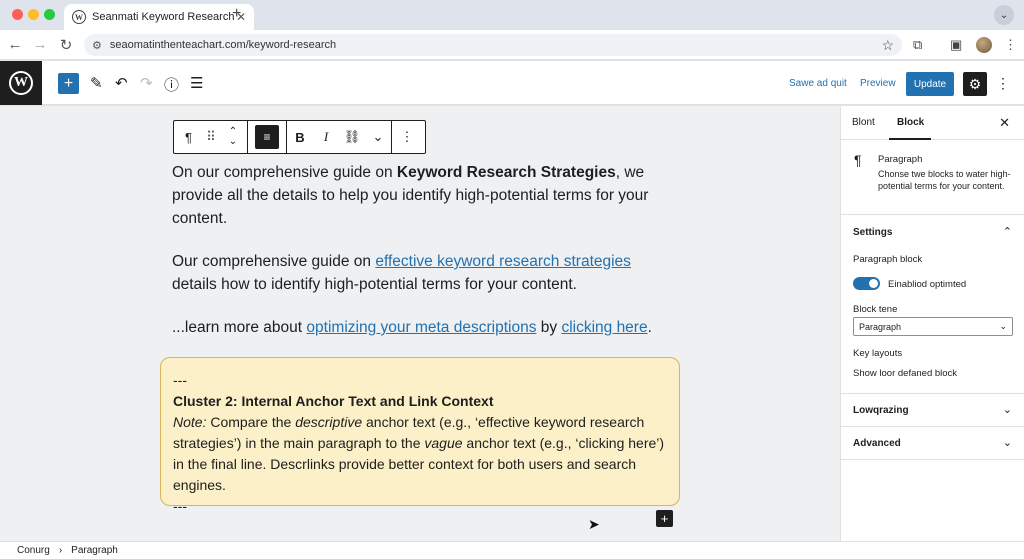 Image resolution: width=1024 pixels, height=559 pixels. I want to click on note-em-descriptive: descriptive, so click(329, 422).